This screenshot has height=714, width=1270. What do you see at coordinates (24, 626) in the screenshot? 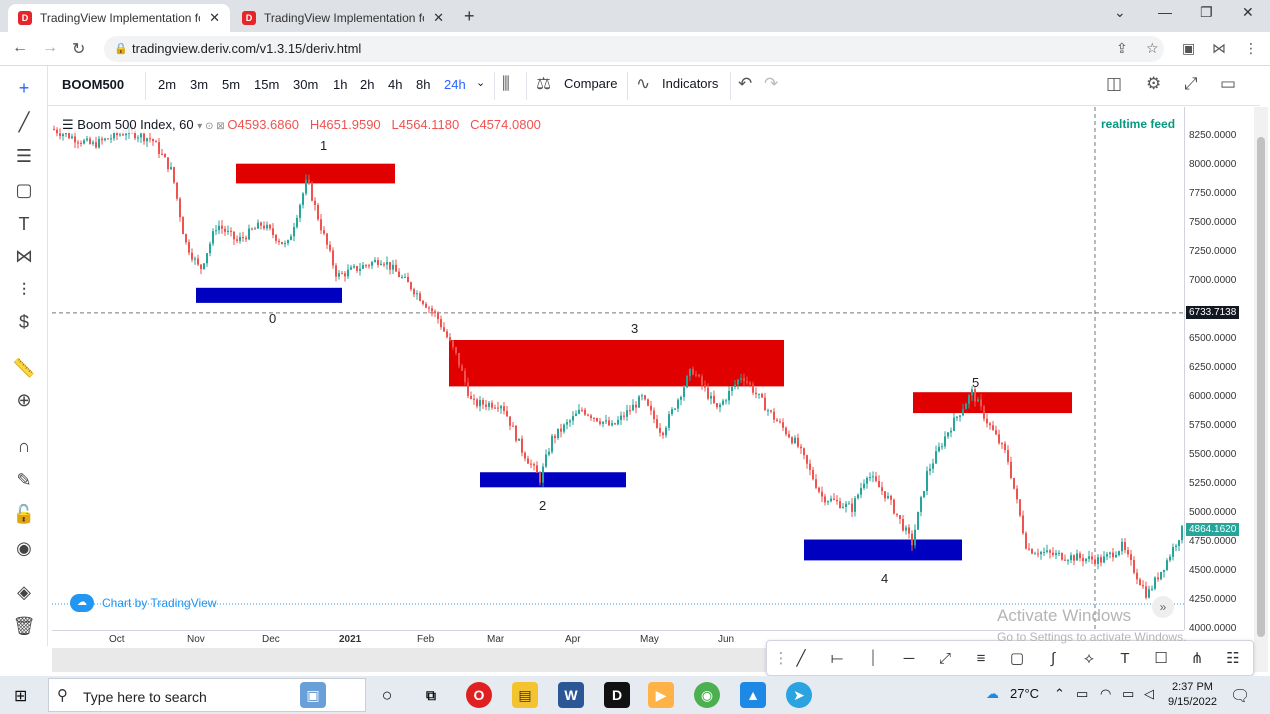
I see `remove-drawings-trash-icon: 🗑` at bounding box center [24, 626].